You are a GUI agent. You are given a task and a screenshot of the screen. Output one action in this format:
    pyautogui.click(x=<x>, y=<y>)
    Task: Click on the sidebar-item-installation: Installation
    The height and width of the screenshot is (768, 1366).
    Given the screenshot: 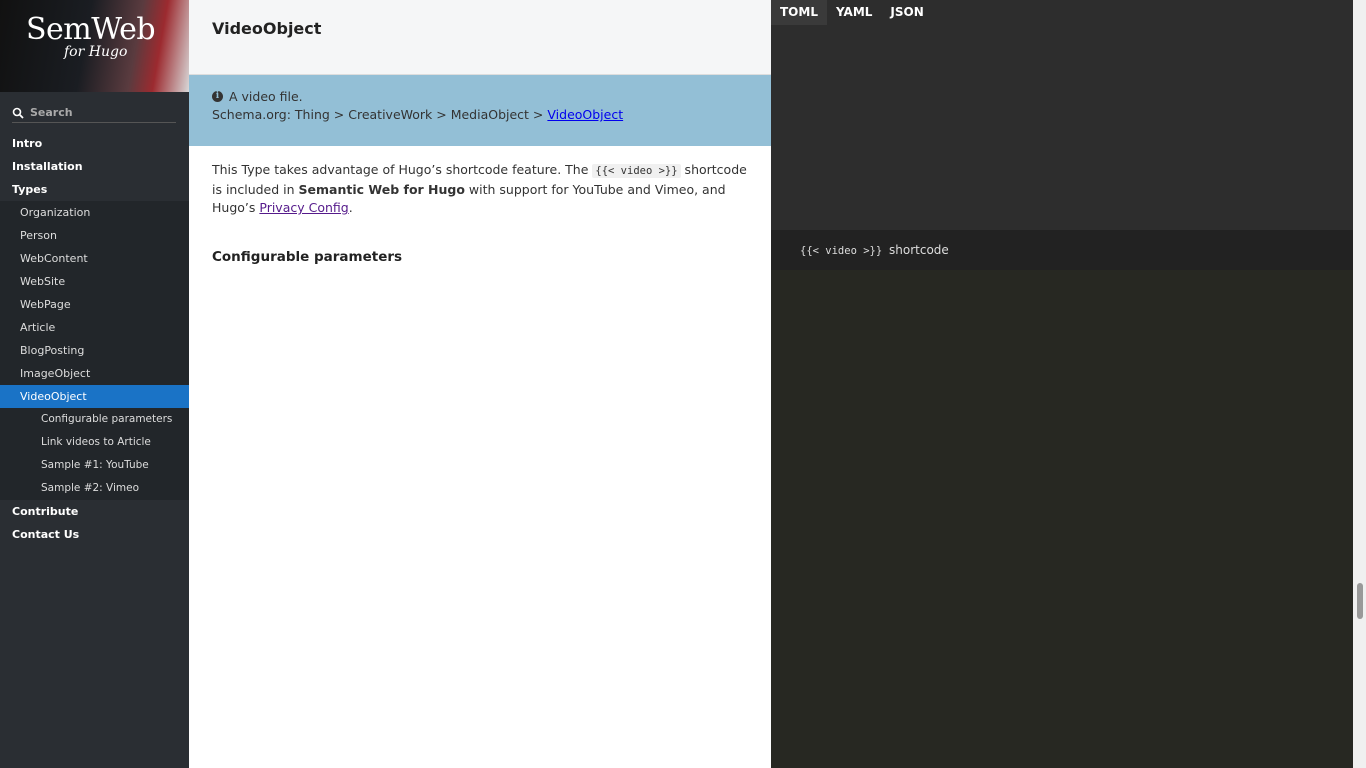 What is the action you would take?
    pyautogui.click(x=94, y=166)
    